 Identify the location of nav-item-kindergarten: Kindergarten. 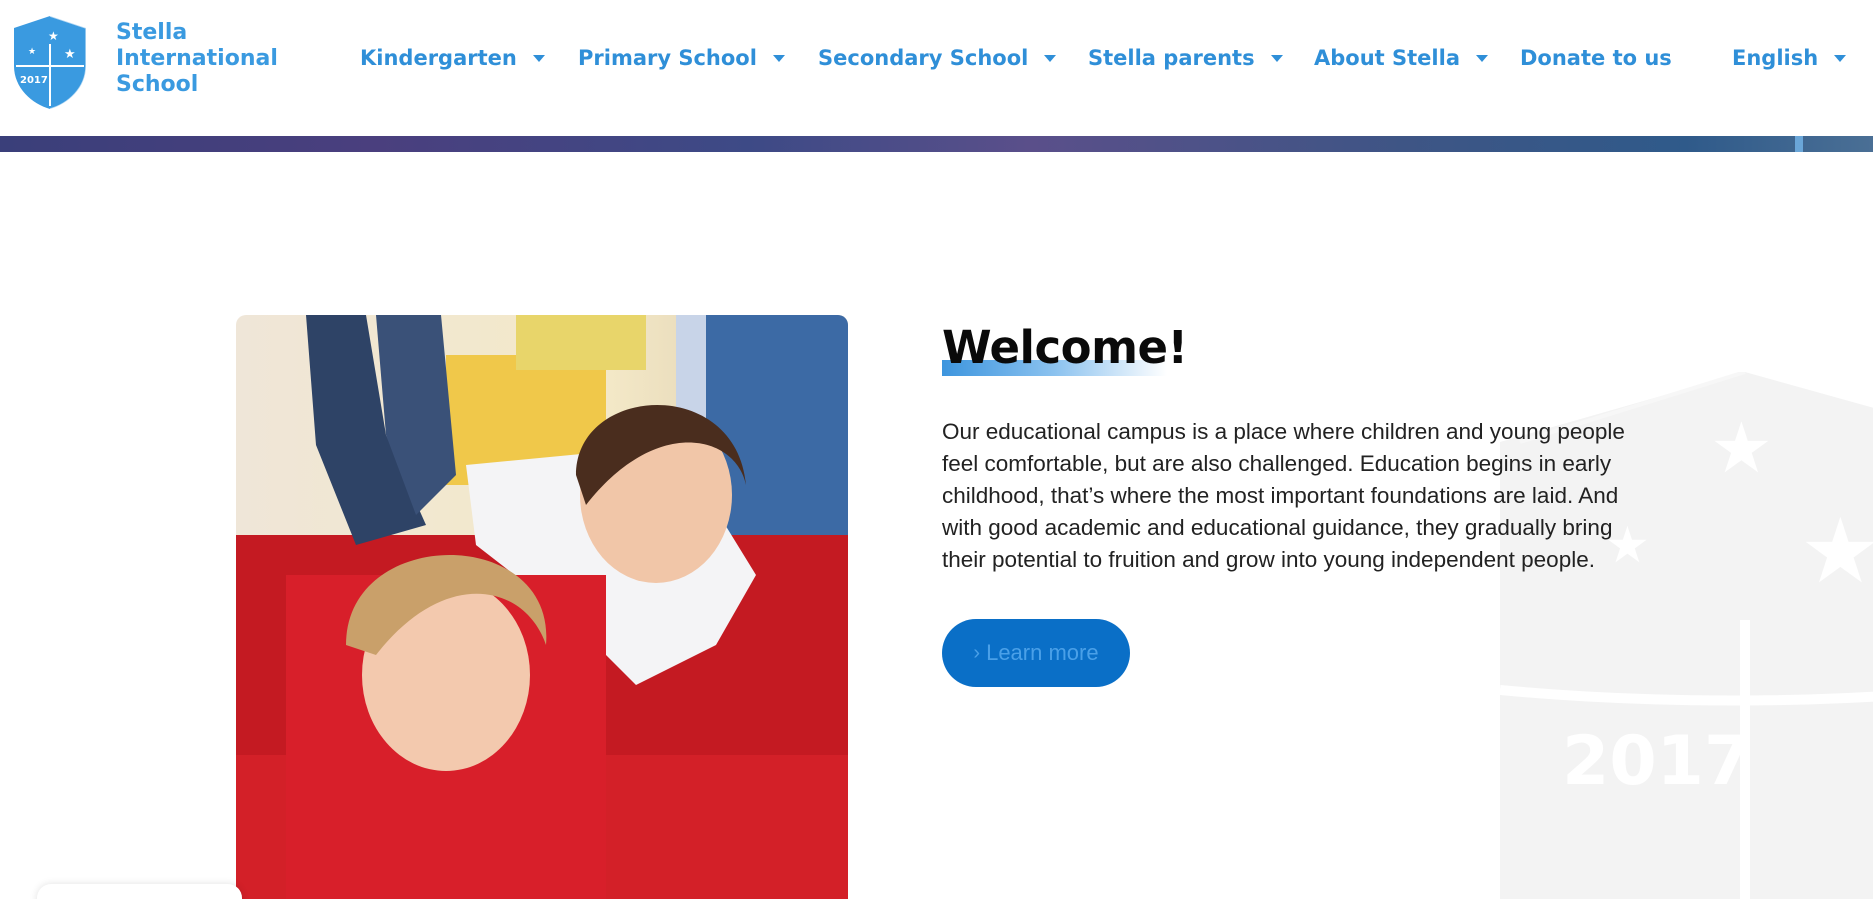
(452, 58).